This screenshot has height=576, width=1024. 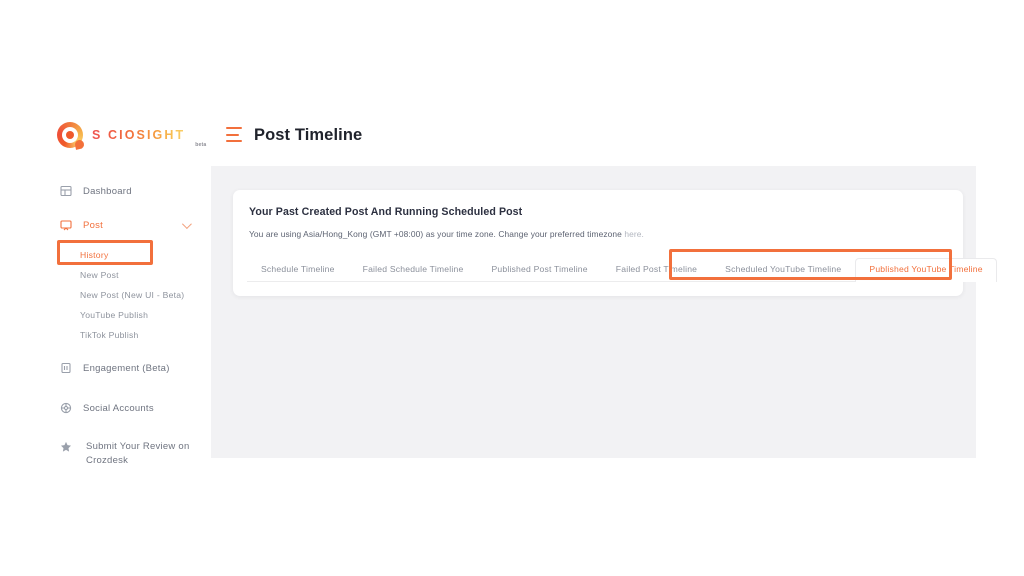 I want to click on star-icon, so click(x=66, y=447).